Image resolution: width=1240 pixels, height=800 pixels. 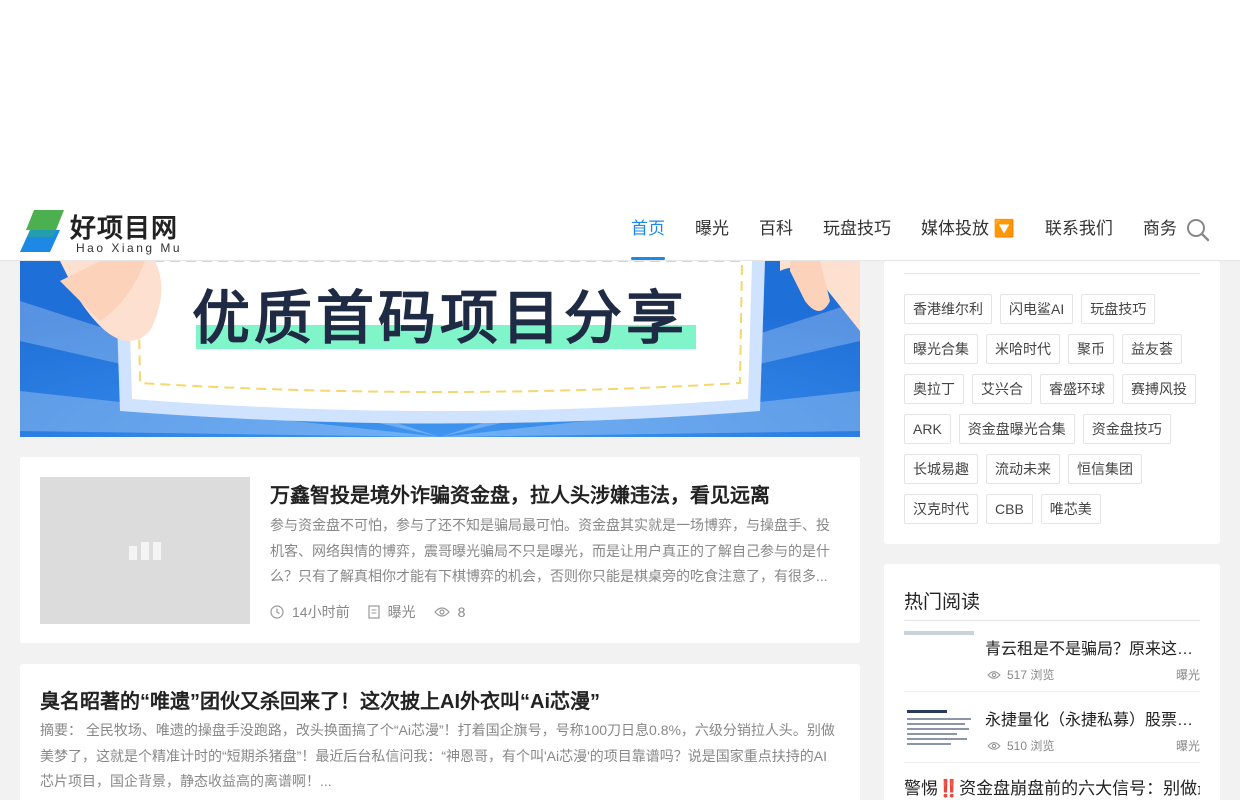 I want to click on logo-text: 好项目网, so click(x=124, y=228).